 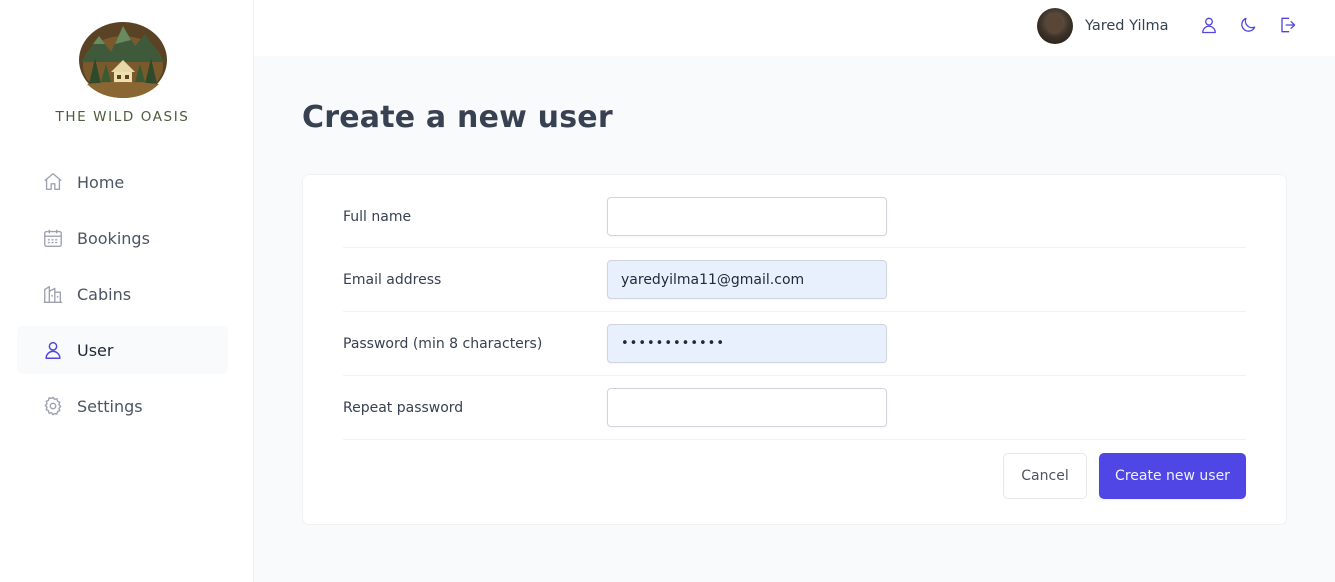 I want to click on email-field, so click(x=747, y=279).